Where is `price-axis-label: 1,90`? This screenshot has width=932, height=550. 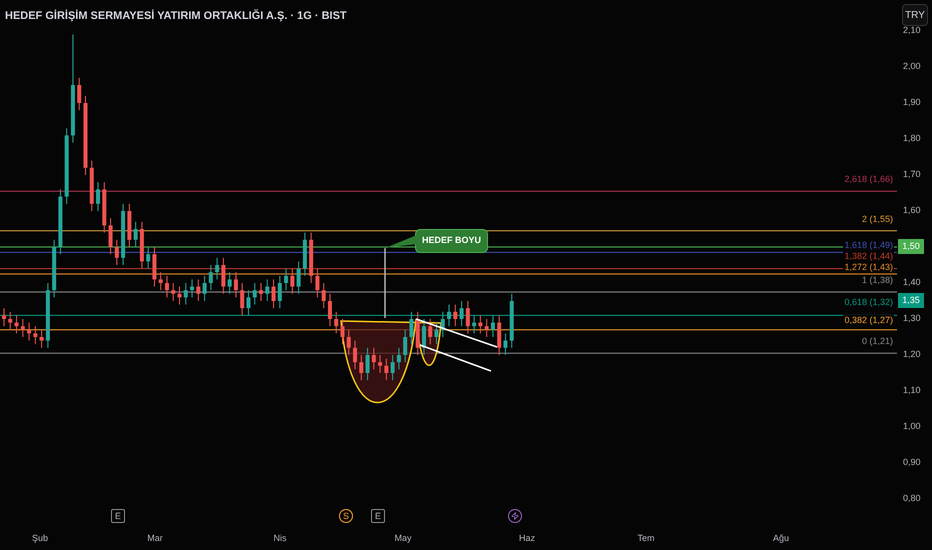 price-axis-label: 1,90 is located at coordinates (912, 102).